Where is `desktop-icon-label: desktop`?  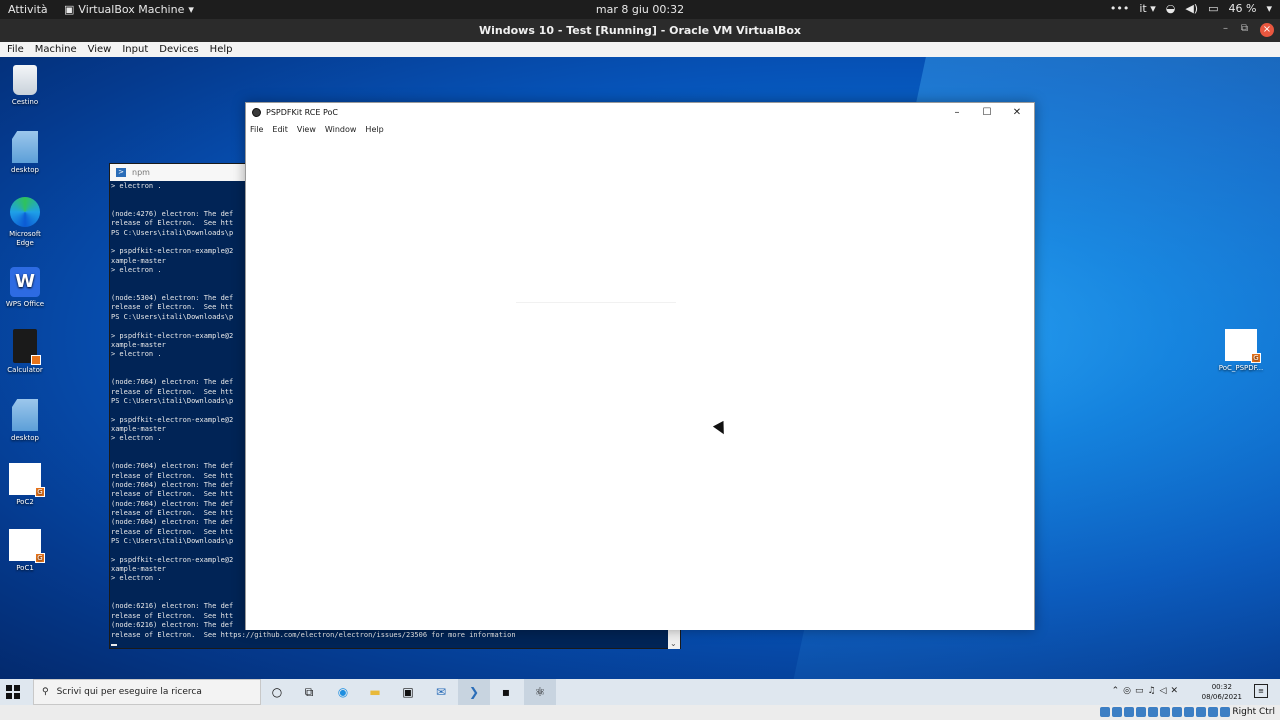
desktop-icon-label: desktop is located at coordinates (25, 170).